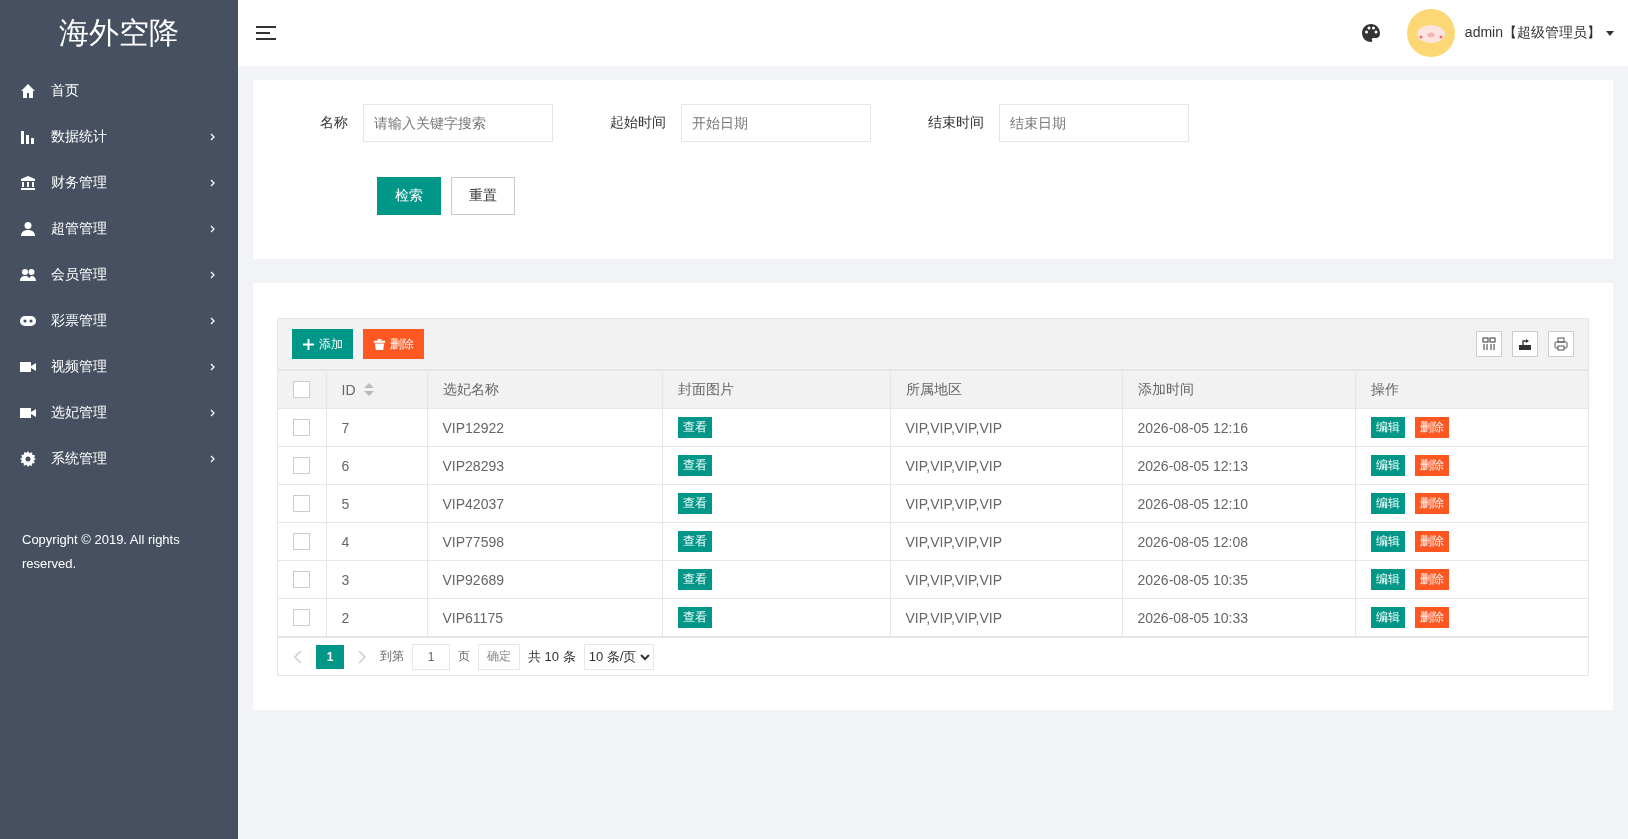  I want to click on printer-icon, so click(1561, 344).